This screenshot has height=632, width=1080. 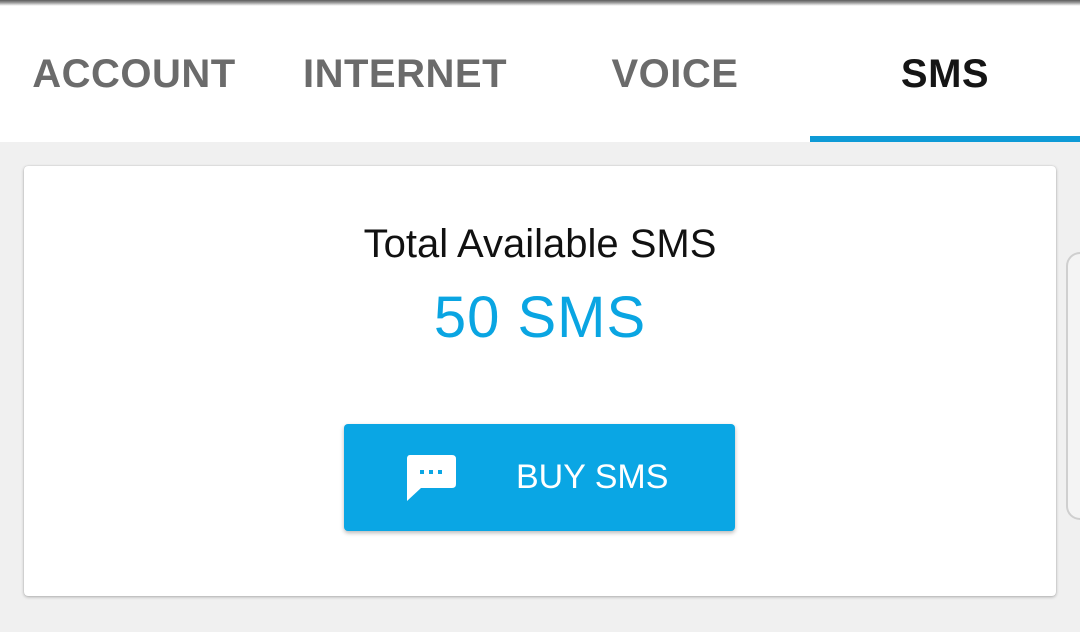 What do you see at coordinates (431, 479) in the screenshot?
I see `chat-bubble-icon` at bounding box center [431, 479].